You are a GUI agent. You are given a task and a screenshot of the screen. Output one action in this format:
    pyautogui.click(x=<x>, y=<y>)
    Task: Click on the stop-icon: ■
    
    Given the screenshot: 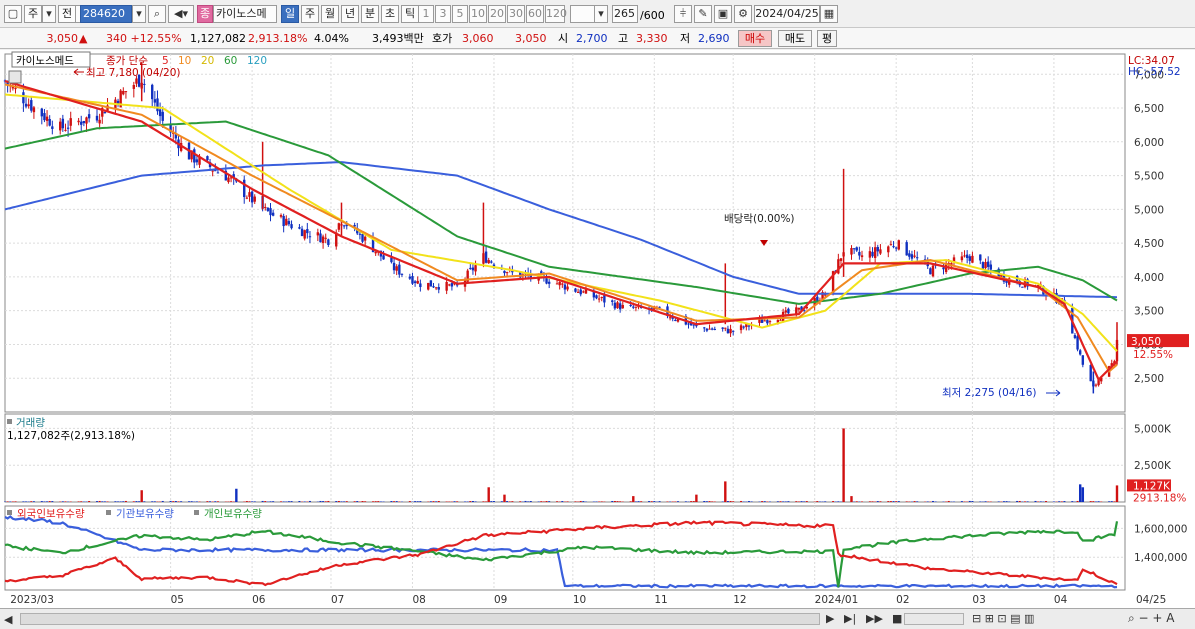 What is the action you would take?
    pyautogui.click(x=897, y=618)
    